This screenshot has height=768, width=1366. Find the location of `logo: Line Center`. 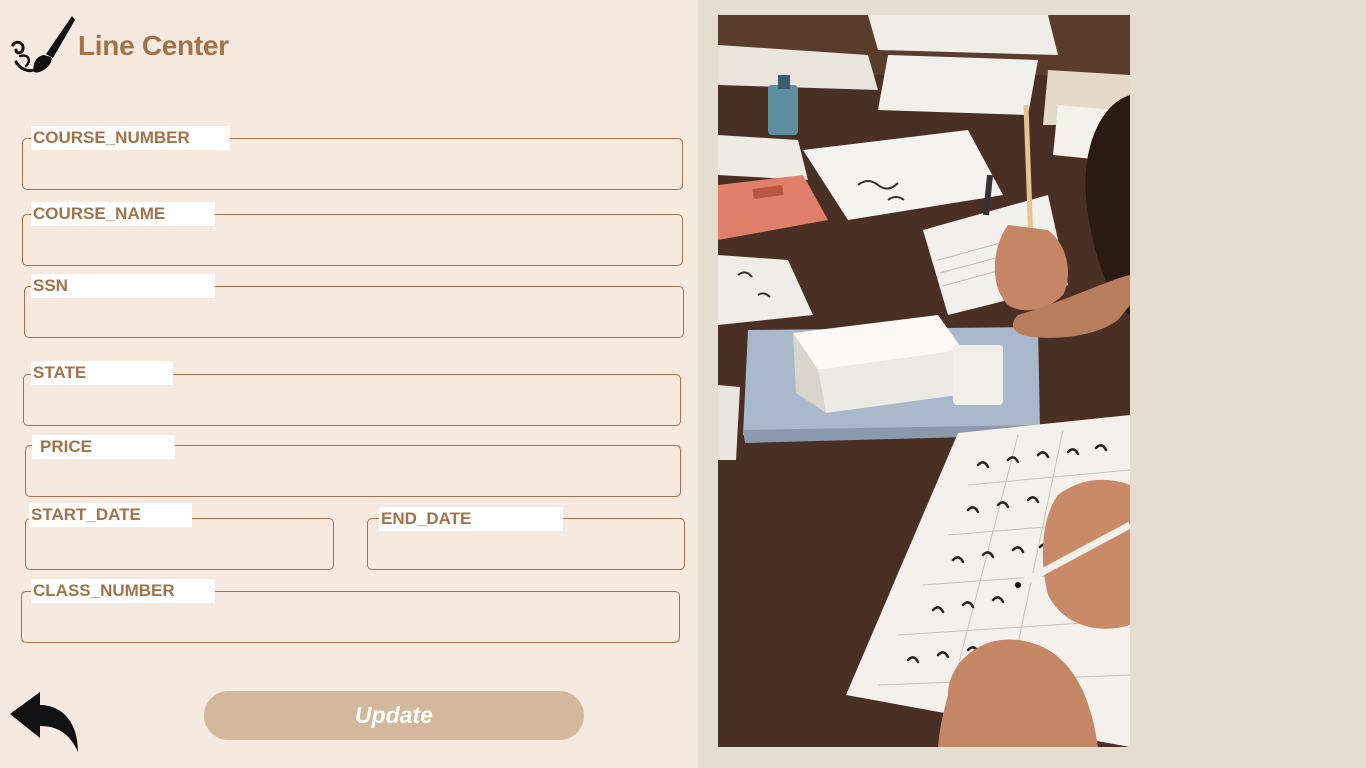

logo: Line Center is located at coordinates (119, 46).